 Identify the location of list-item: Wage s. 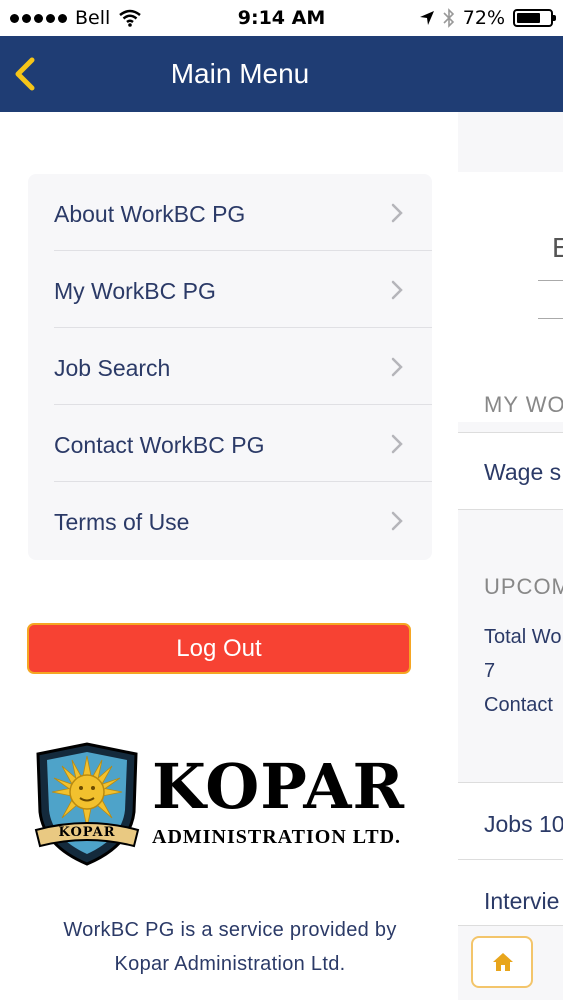
(510, 471).